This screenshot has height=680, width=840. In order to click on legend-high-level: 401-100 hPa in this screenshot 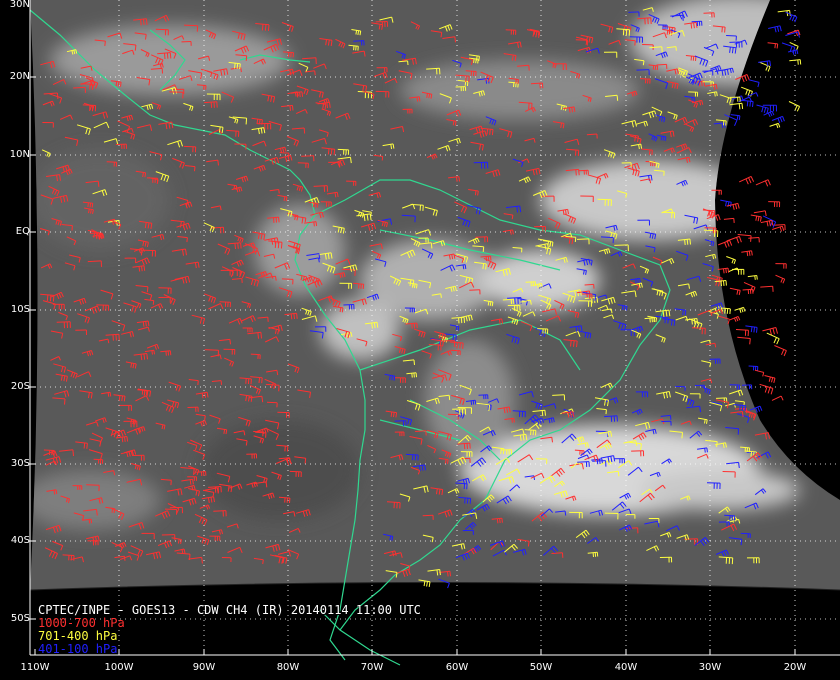, I will do `click(78, 649)`.